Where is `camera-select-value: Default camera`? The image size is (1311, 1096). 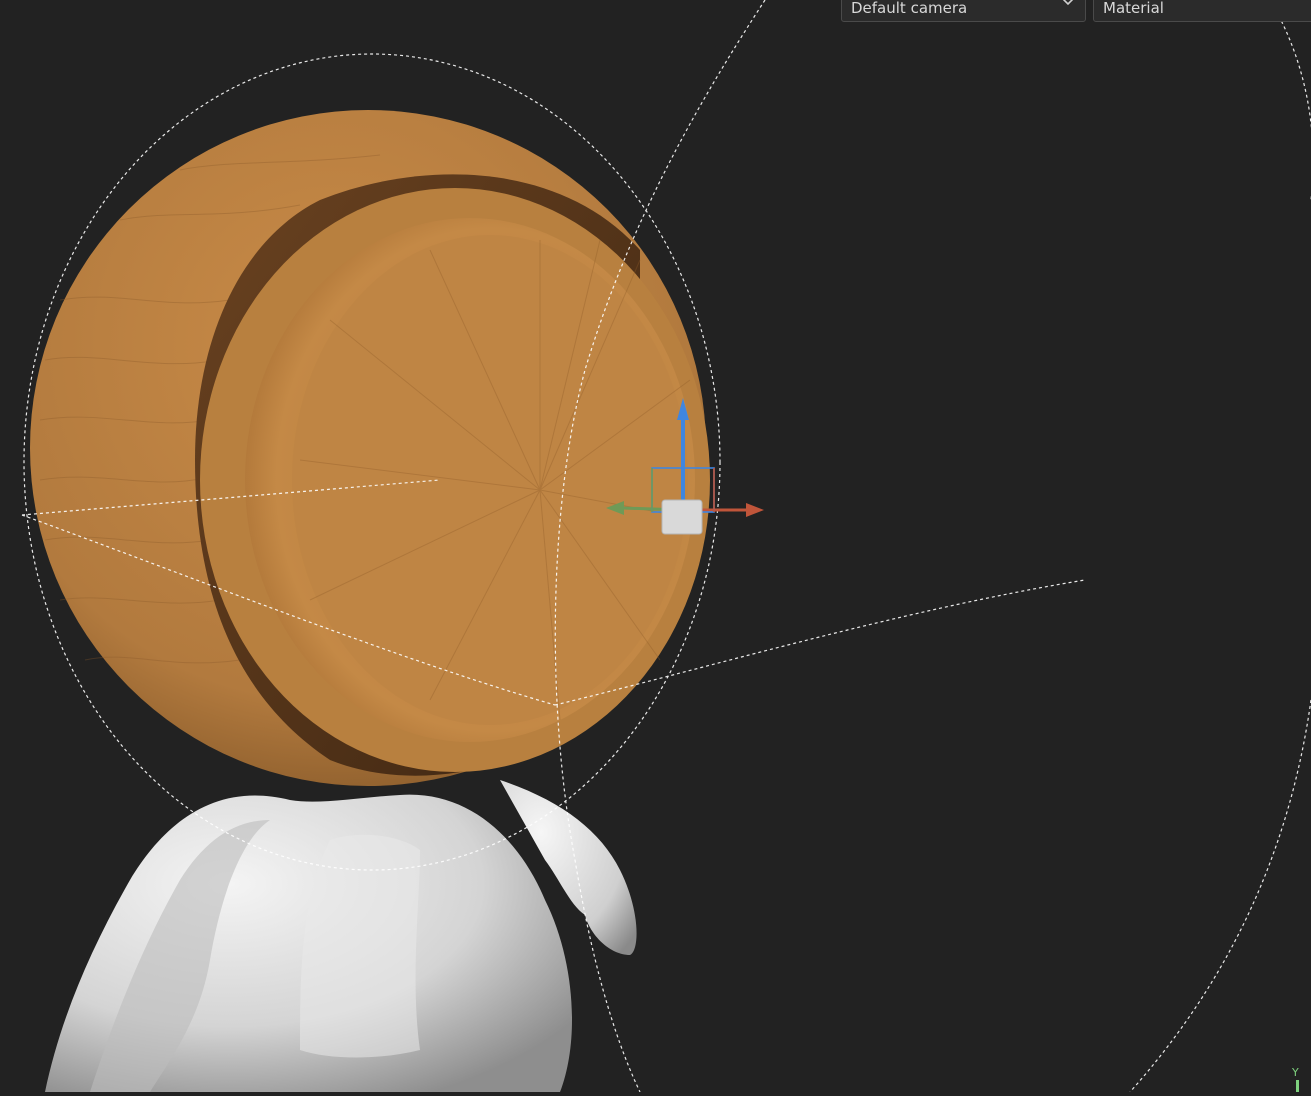 camera-select-value: Default camera is located at coordinates (909, 8).